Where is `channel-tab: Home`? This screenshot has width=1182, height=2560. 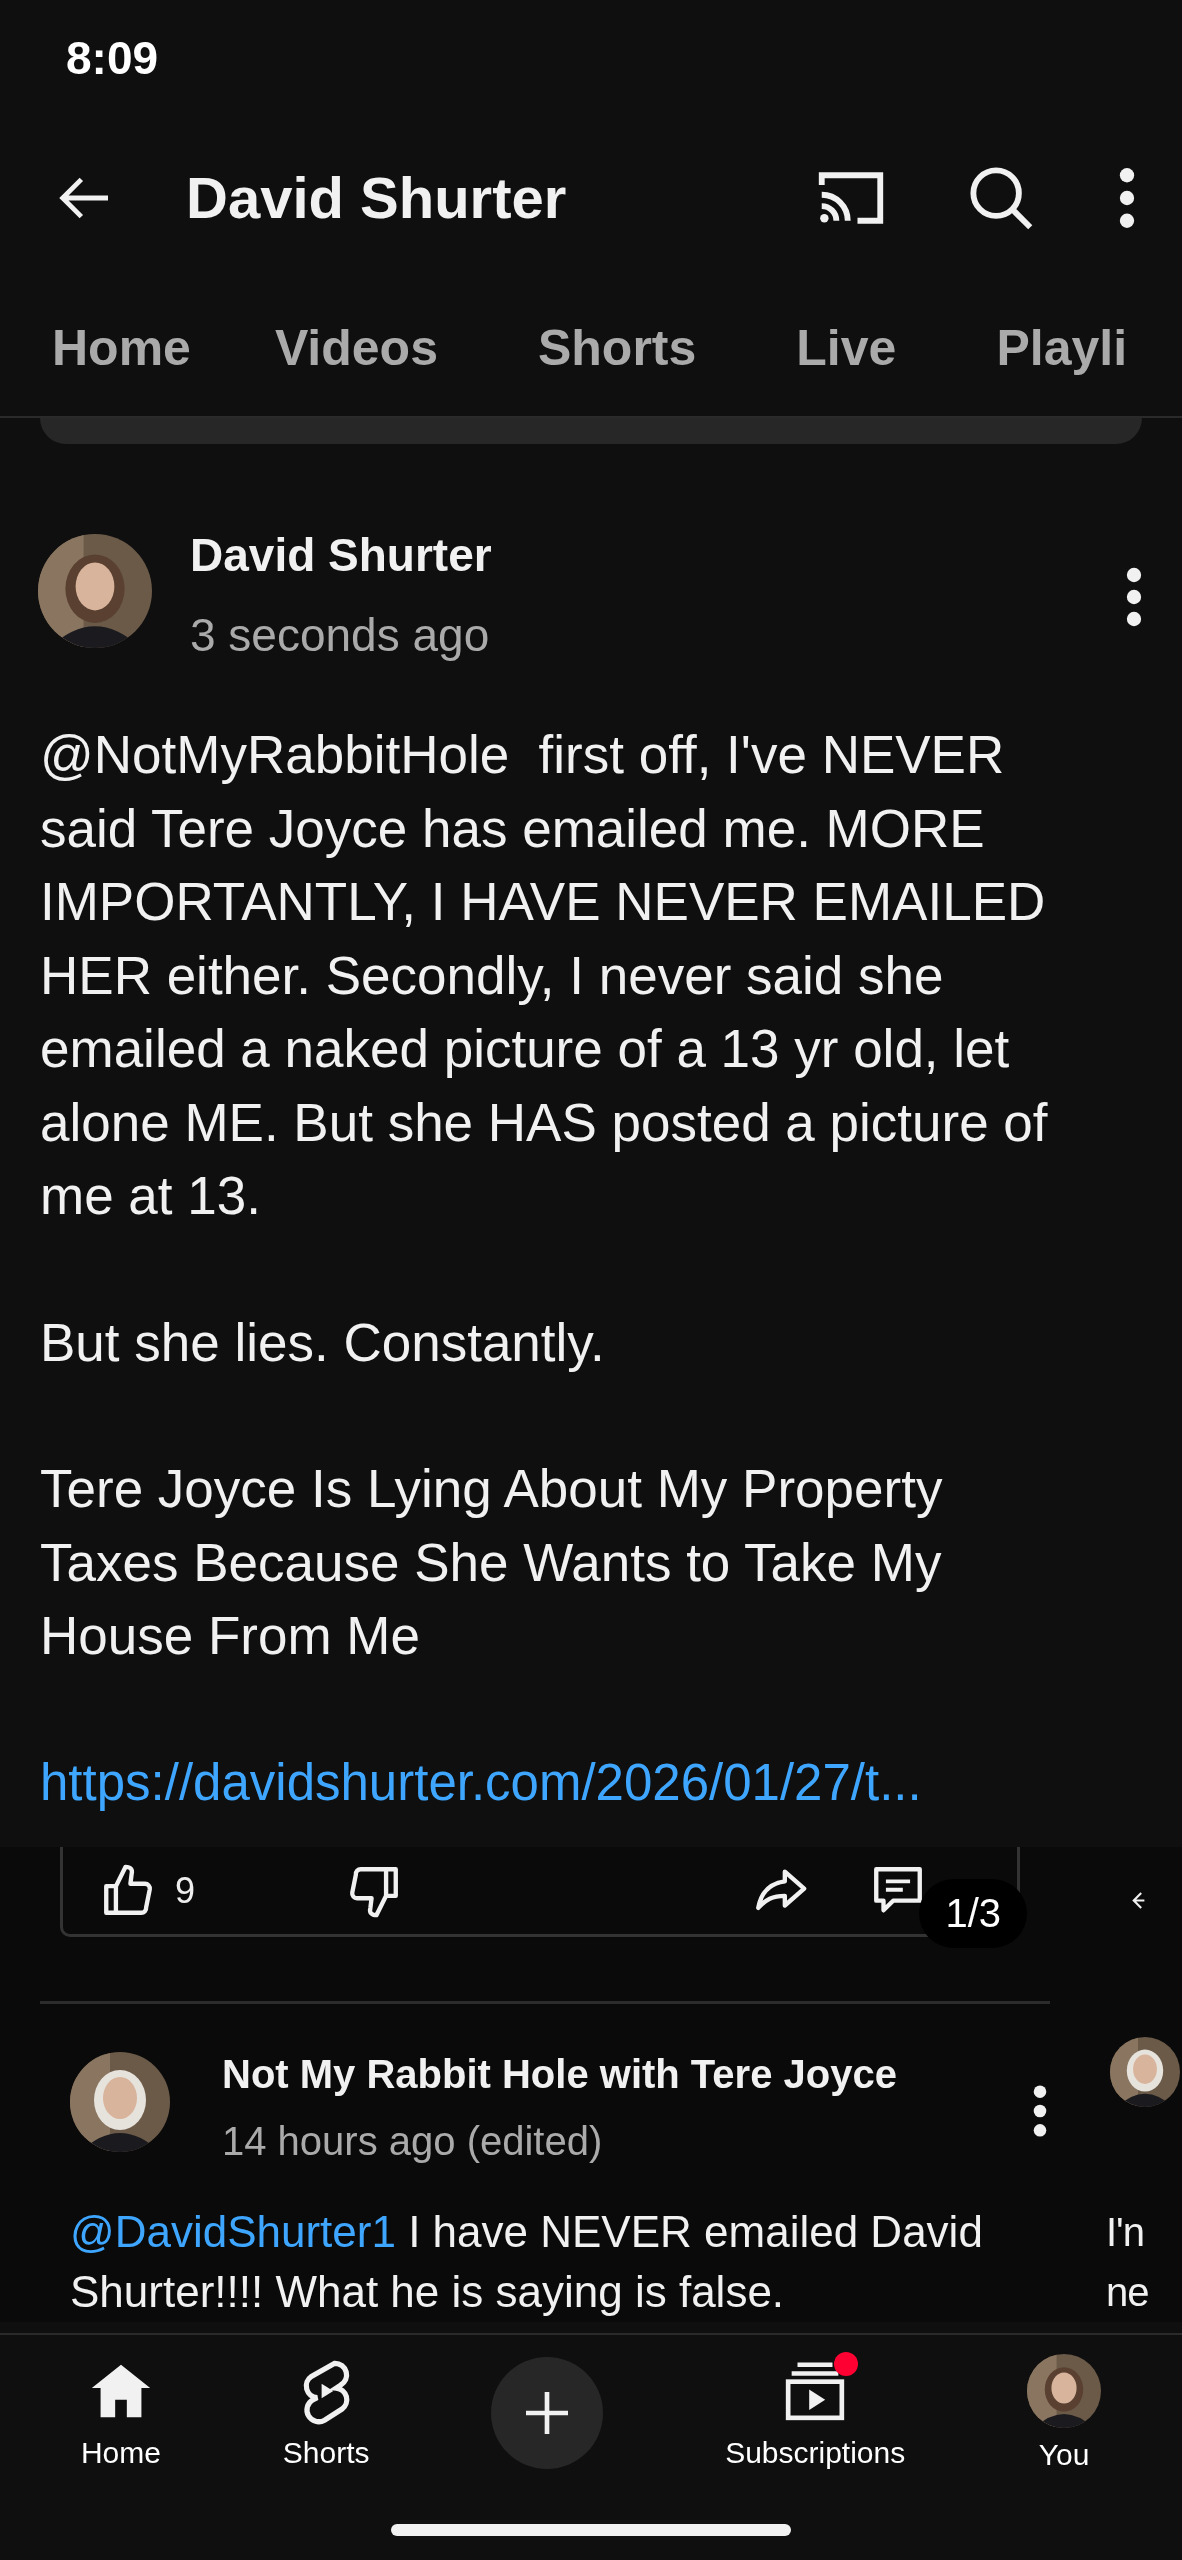 channel-tab: Home is located at coordinates (108, 348).